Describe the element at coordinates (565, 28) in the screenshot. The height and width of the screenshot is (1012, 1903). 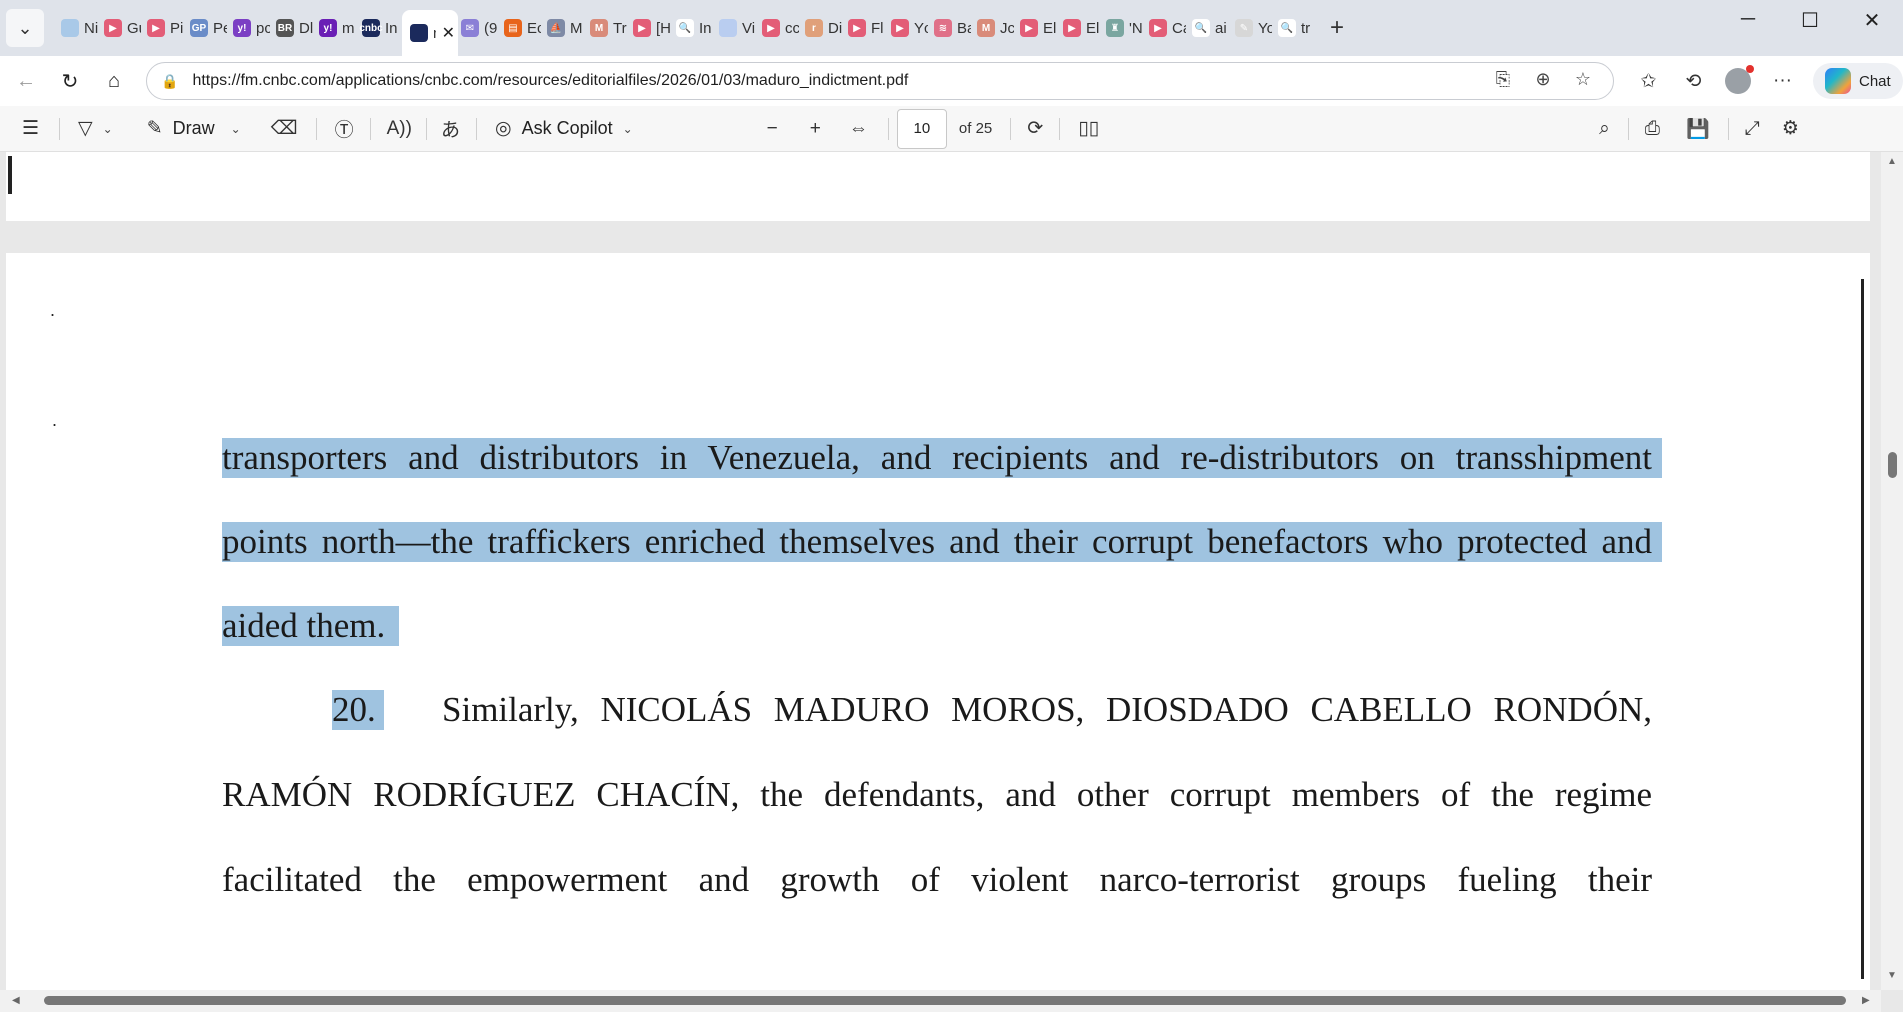
I see `browser-tab: ⛵ M` at that location.